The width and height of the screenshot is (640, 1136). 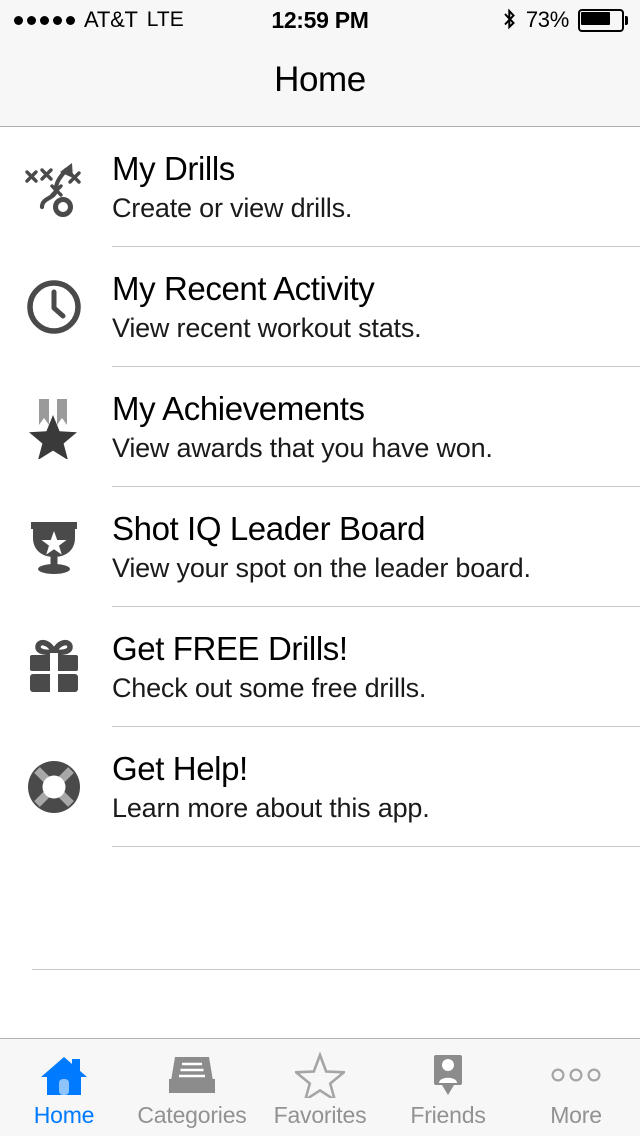 I want to click on tab-favorites: Favorites, so click(x=320, y=1087).